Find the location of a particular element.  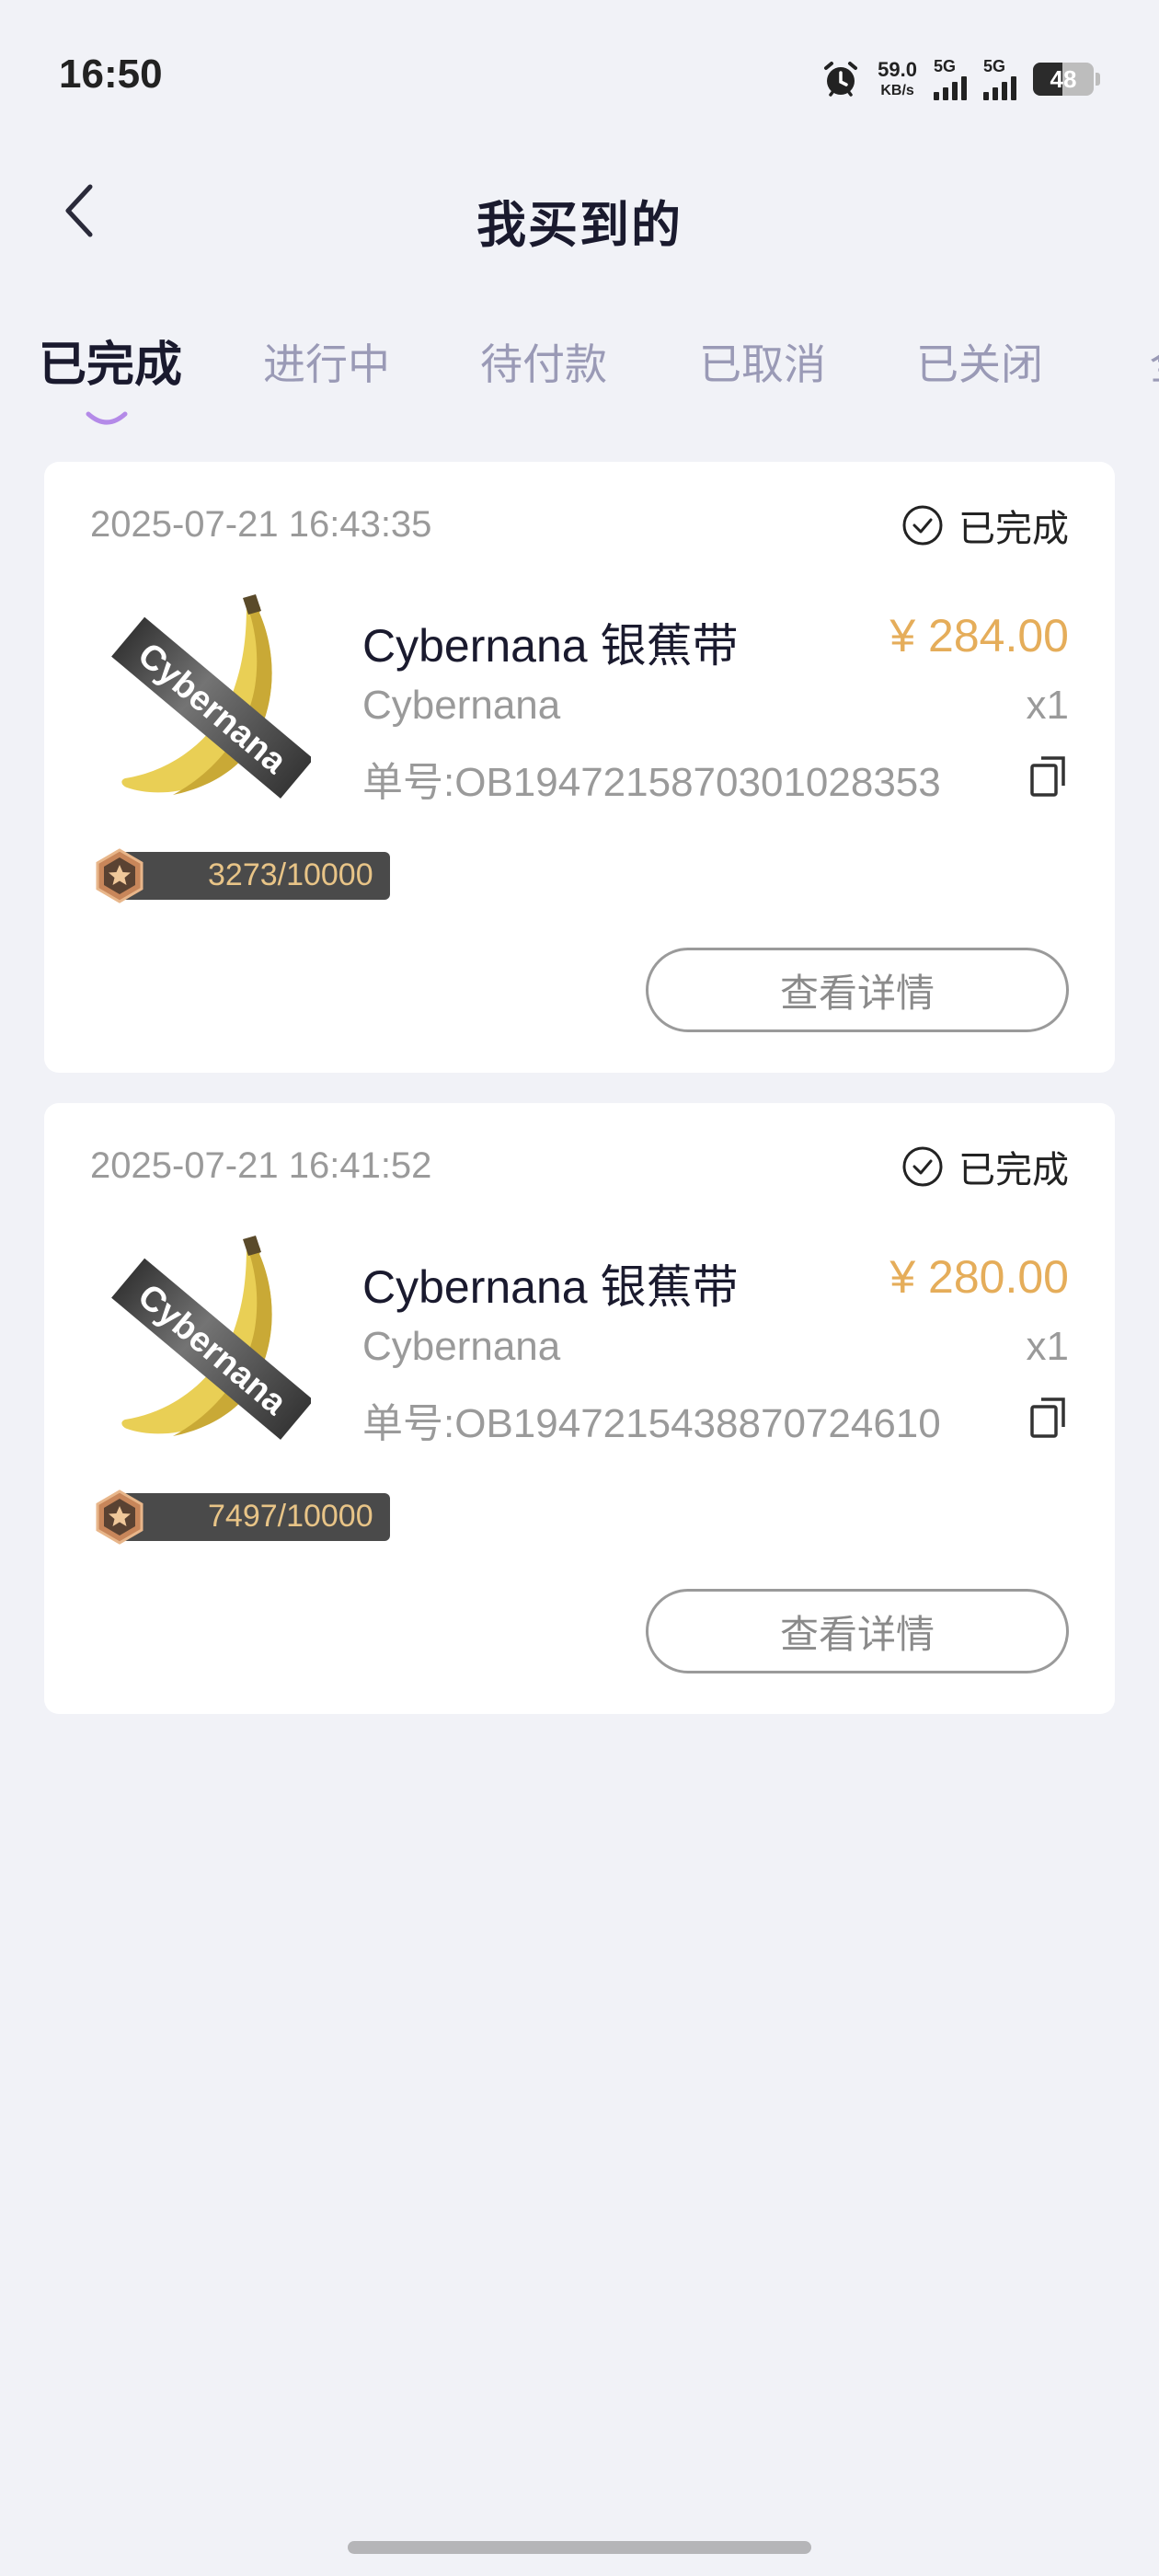

status-time: 16:50 is located at coordinates (111, 74).